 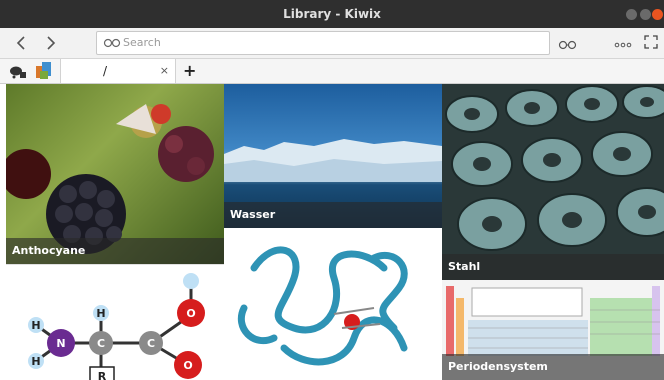 I want to click on title-bar: Library - Kiwix, so click(x=332, y=14).